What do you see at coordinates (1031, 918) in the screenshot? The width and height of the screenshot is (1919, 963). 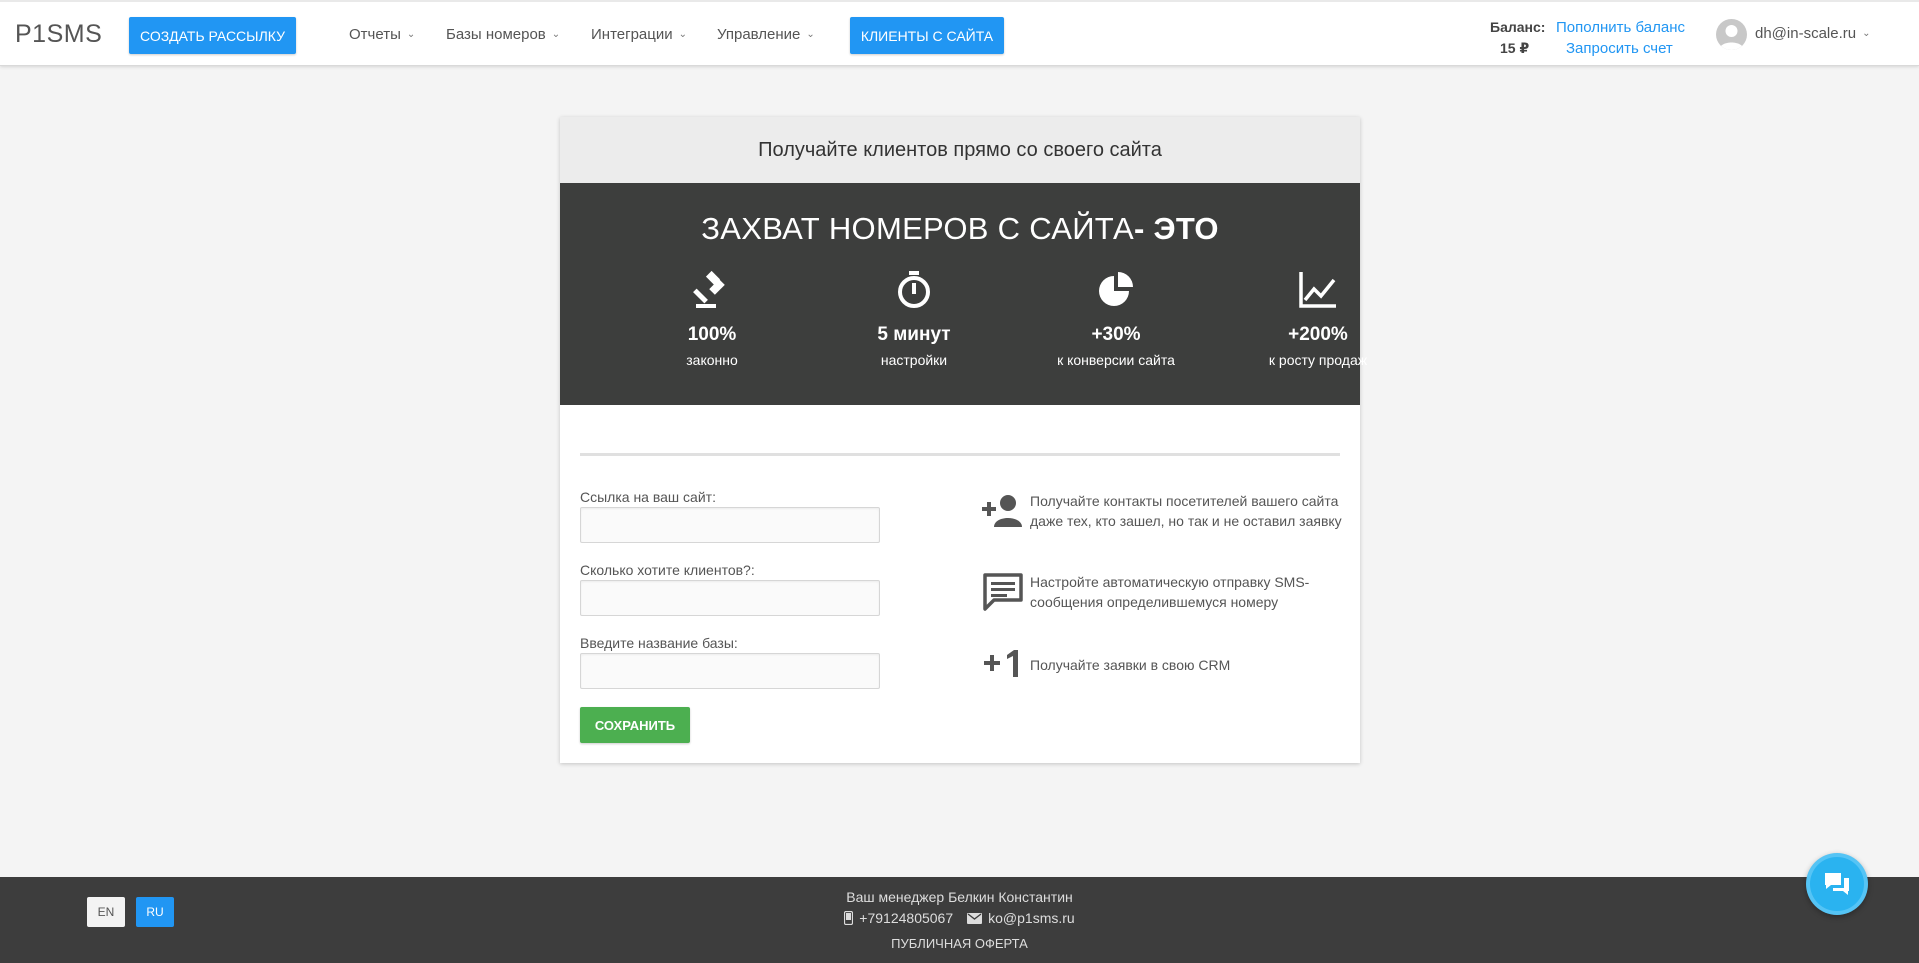 I see `manager-email: ko@p1sms.ru` at bounding box center [1031, 918].